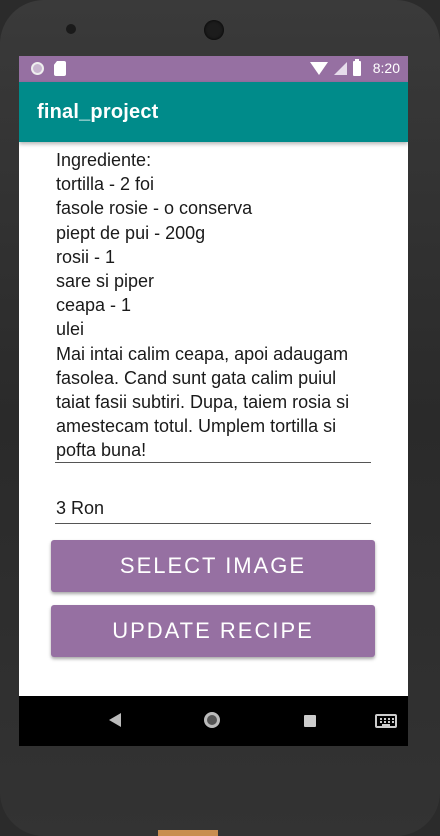 Image resolution: width=440 pixels, height=836 pixels. What do you see at coordinates (71, 29) in the screenshot?
I see `front-camera` at bounding box center [71, 29].